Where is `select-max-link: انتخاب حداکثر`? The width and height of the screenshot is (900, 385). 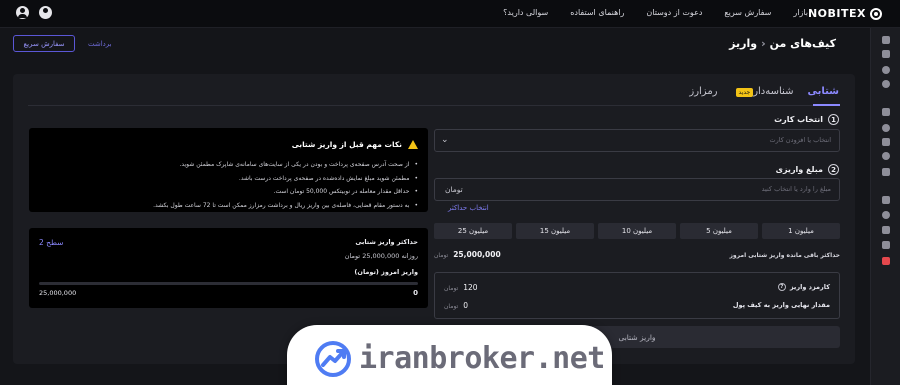 select-max-link: انتخاب حداکثر is located at coordinates (468, 208).